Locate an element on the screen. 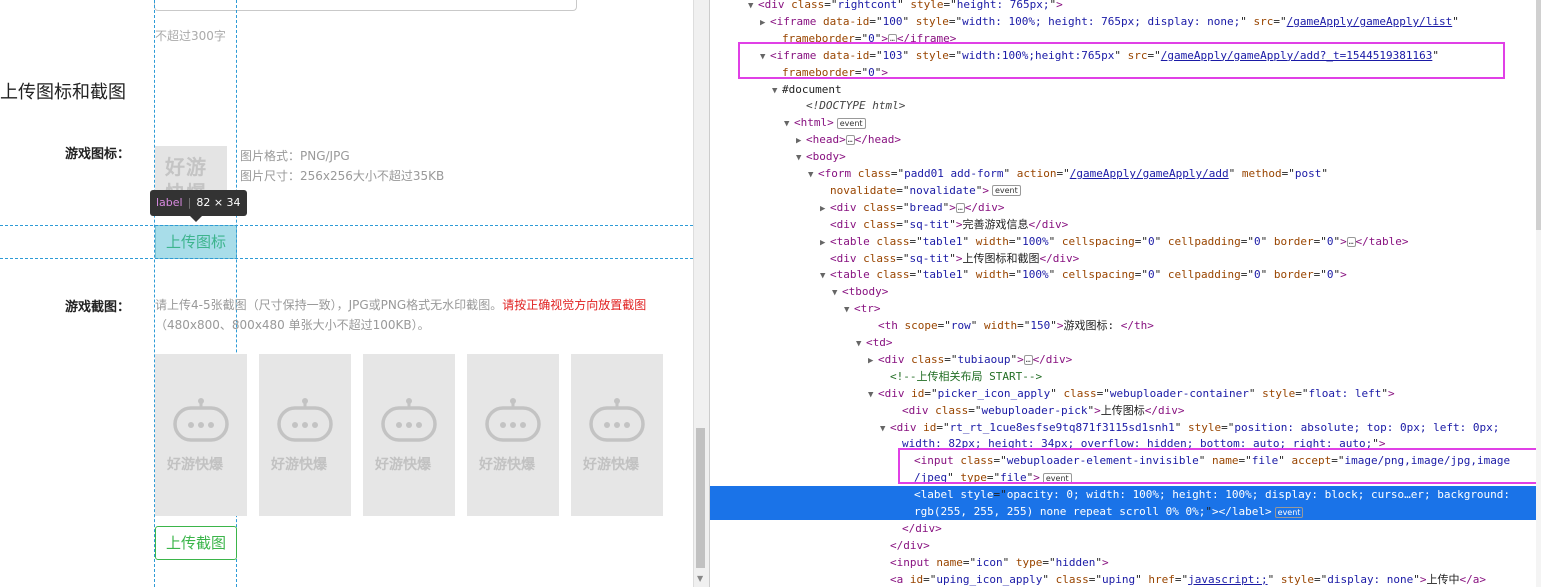  text-token: 游戏图标: is located at coordinates (1092, 326).